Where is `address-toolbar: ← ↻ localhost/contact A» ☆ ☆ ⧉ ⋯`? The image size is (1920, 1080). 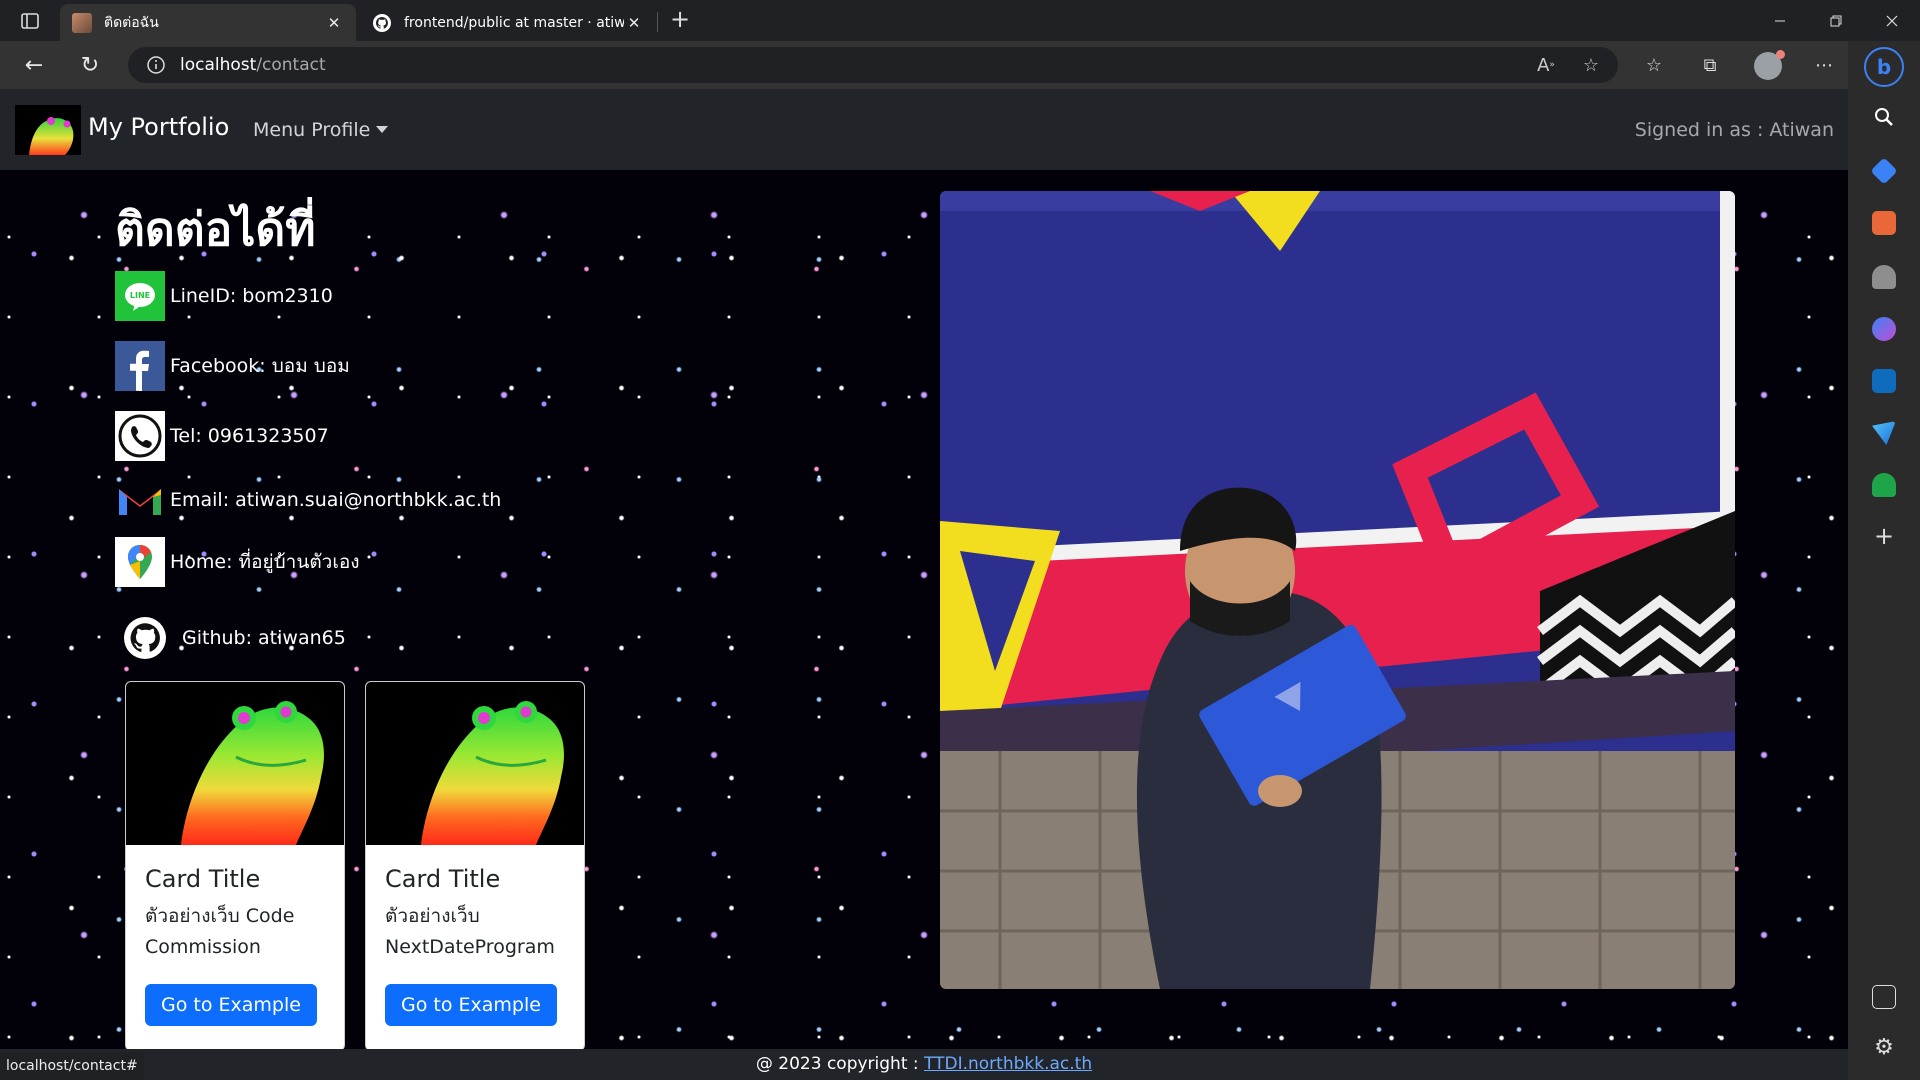 address-toolbar: ← ↻ localhost/contact A» ☆ ☆ ⧉ ⋯ is located at coordinates (960, 65).